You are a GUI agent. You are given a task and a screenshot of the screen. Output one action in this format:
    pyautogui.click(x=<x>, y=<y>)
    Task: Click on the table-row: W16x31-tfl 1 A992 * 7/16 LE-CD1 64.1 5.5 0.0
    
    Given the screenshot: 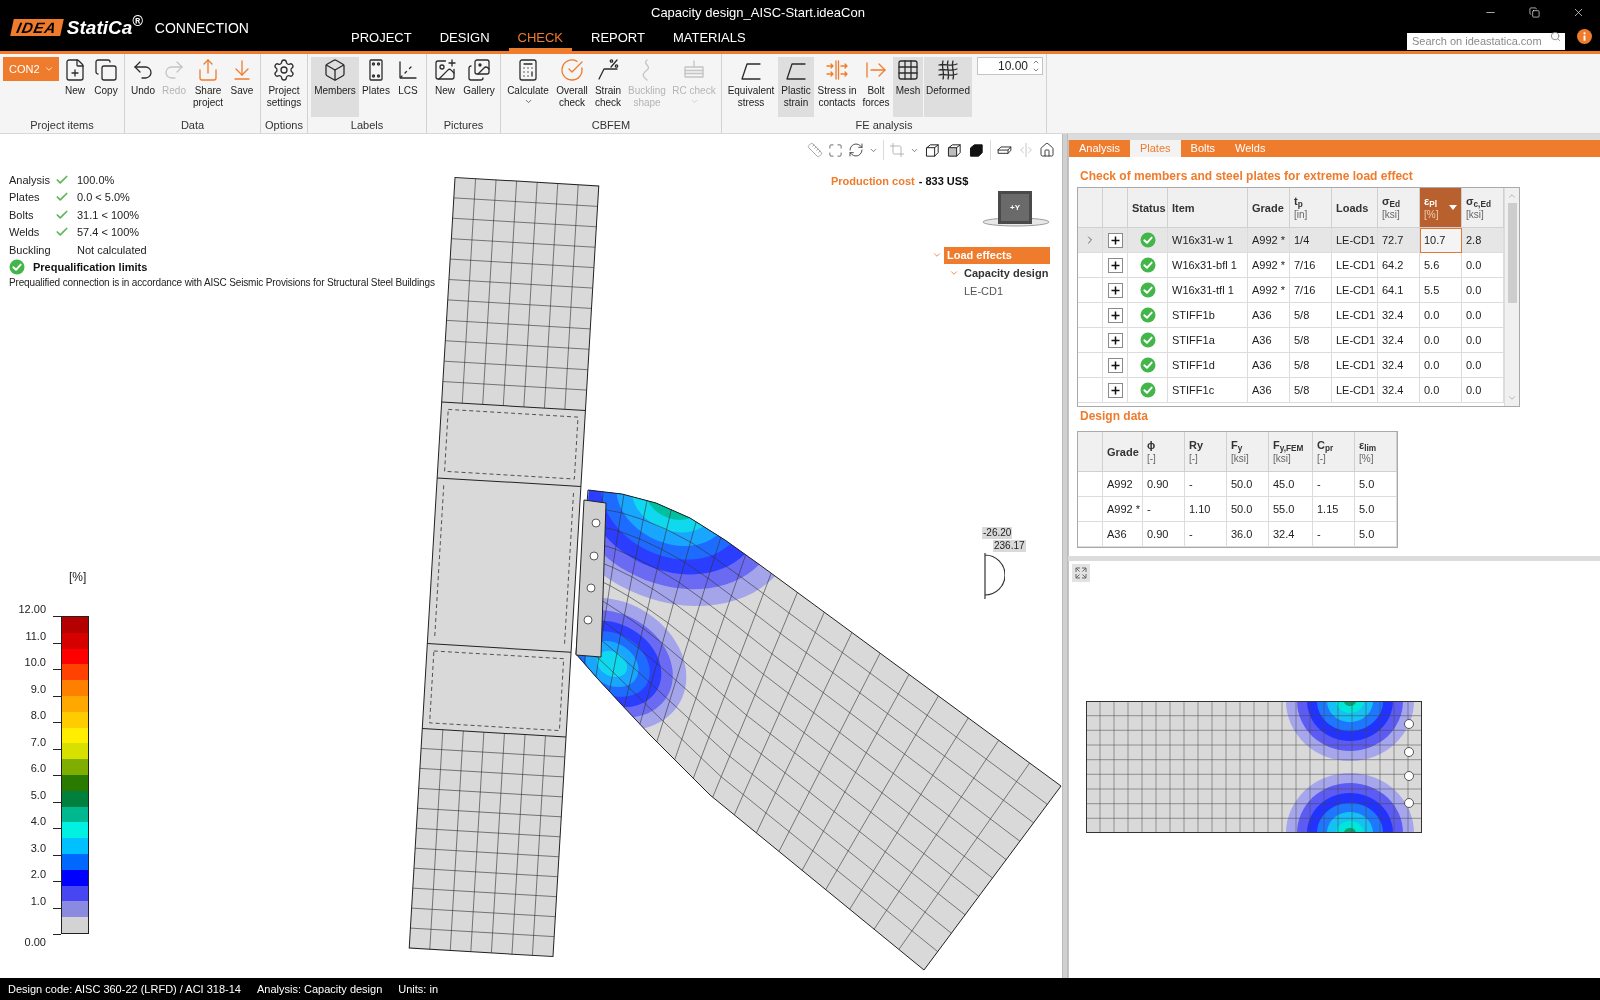 What is the action you would take?
    pyautogui.click(x=1291, y=290)
    